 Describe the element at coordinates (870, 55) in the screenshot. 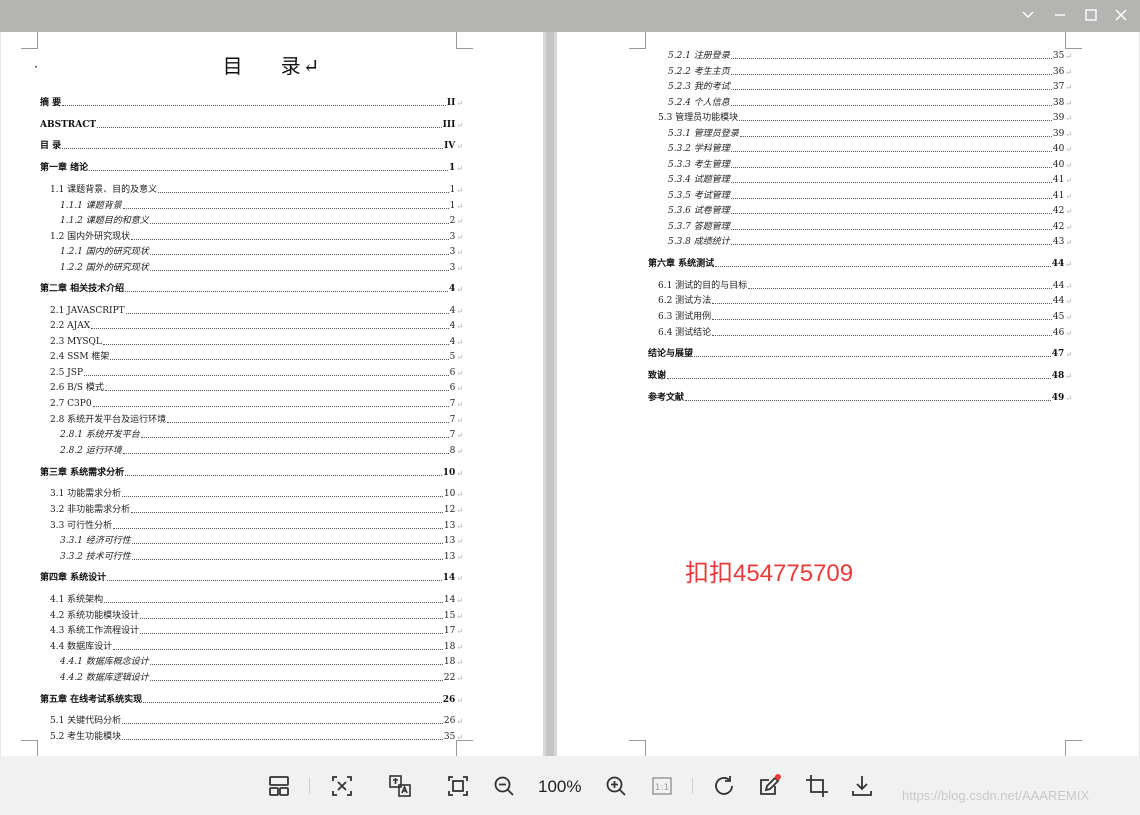

I see `toc-entry: 5.2.1 注册登录 35 ↵` at that location.